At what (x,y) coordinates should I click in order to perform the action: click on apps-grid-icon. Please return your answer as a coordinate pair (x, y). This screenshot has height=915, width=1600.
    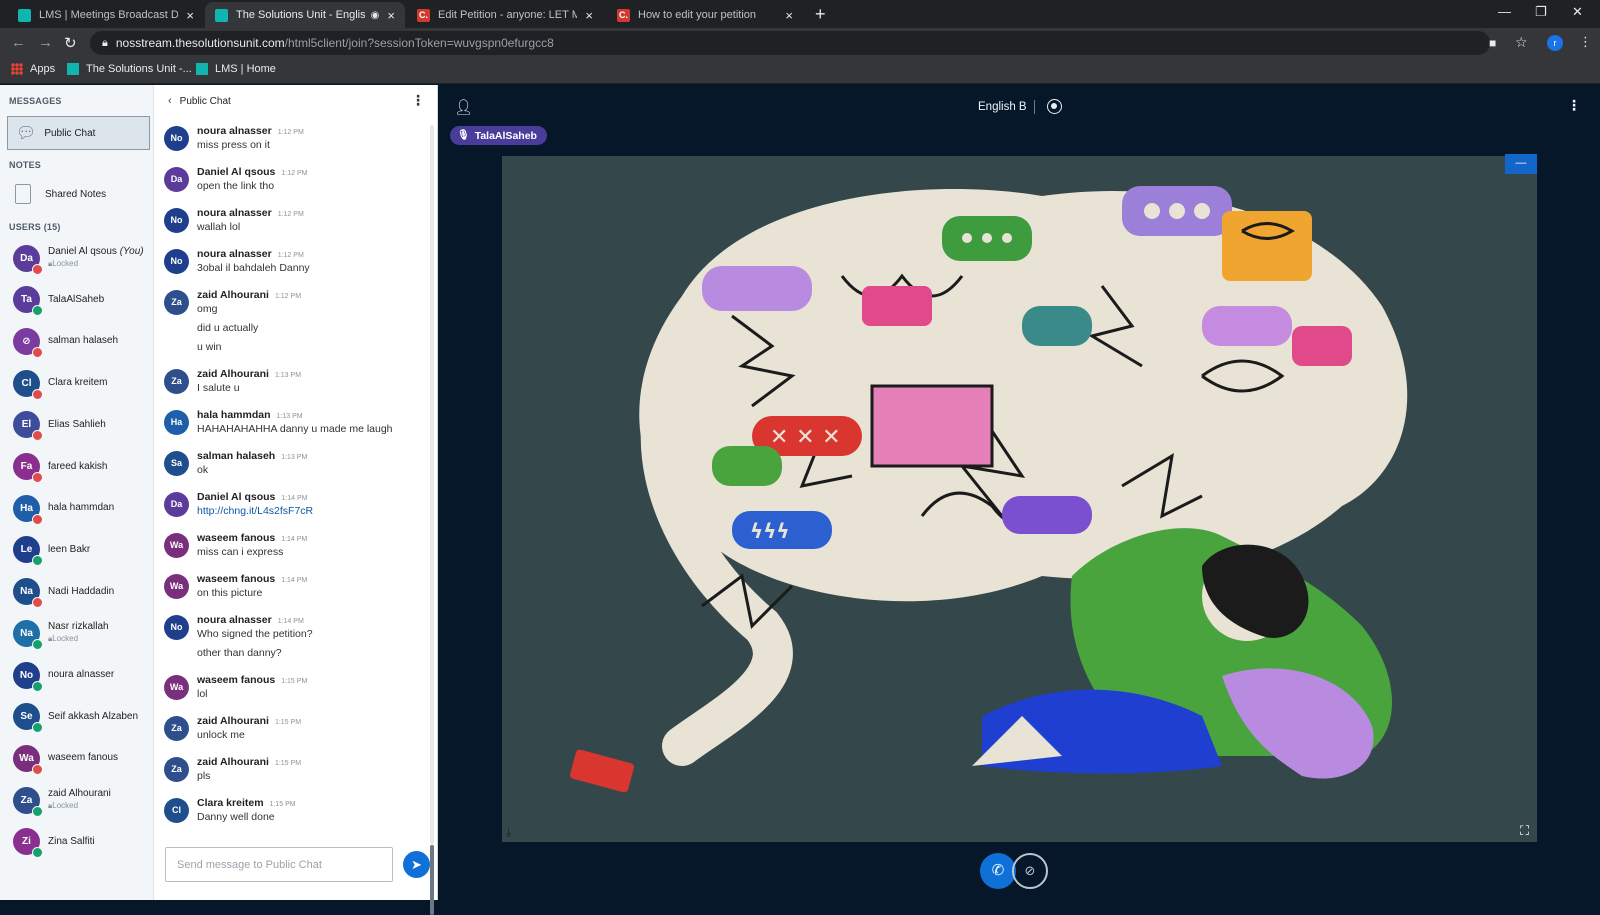
    Looking at the image, I should click on (17, 69).